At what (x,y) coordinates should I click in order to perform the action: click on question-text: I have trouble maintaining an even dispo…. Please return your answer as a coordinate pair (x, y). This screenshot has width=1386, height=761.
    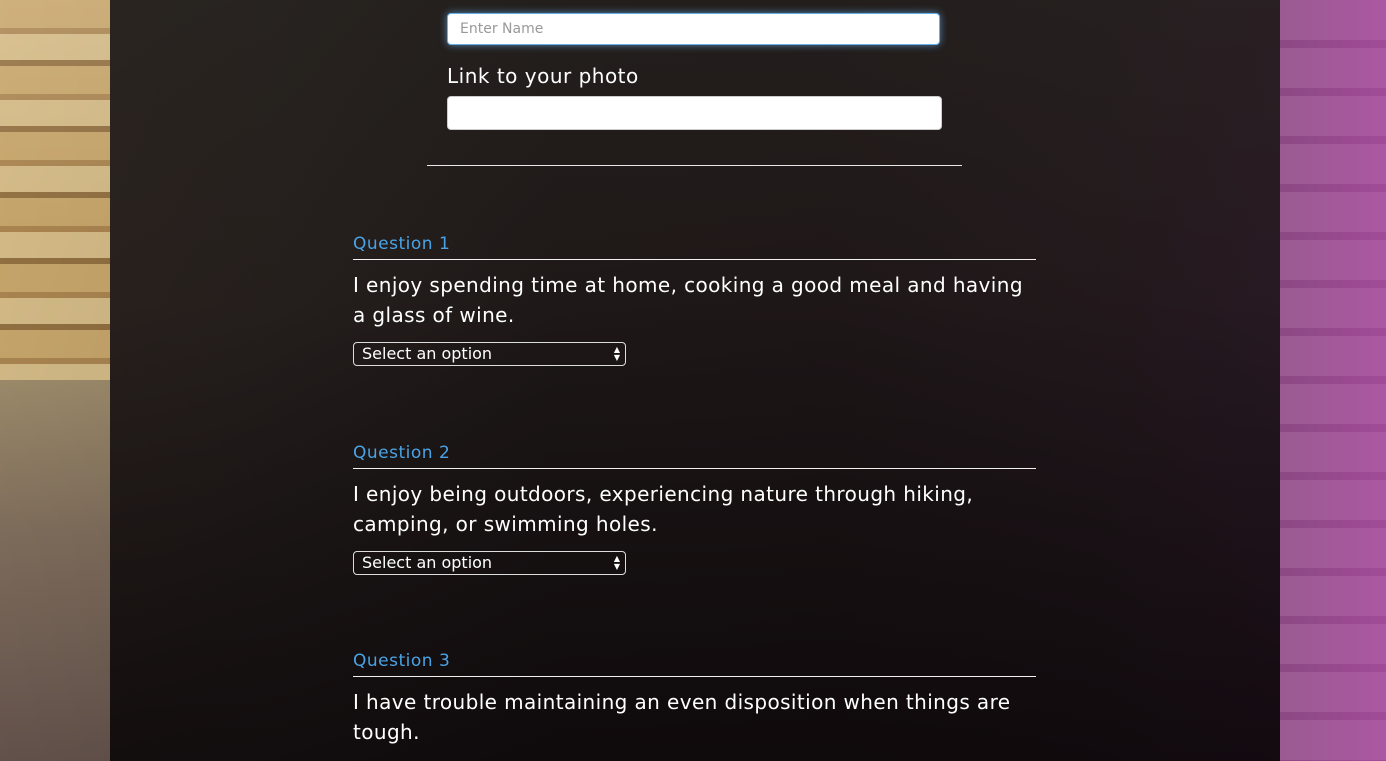
    Looking at the image, I should click on (682, 717).